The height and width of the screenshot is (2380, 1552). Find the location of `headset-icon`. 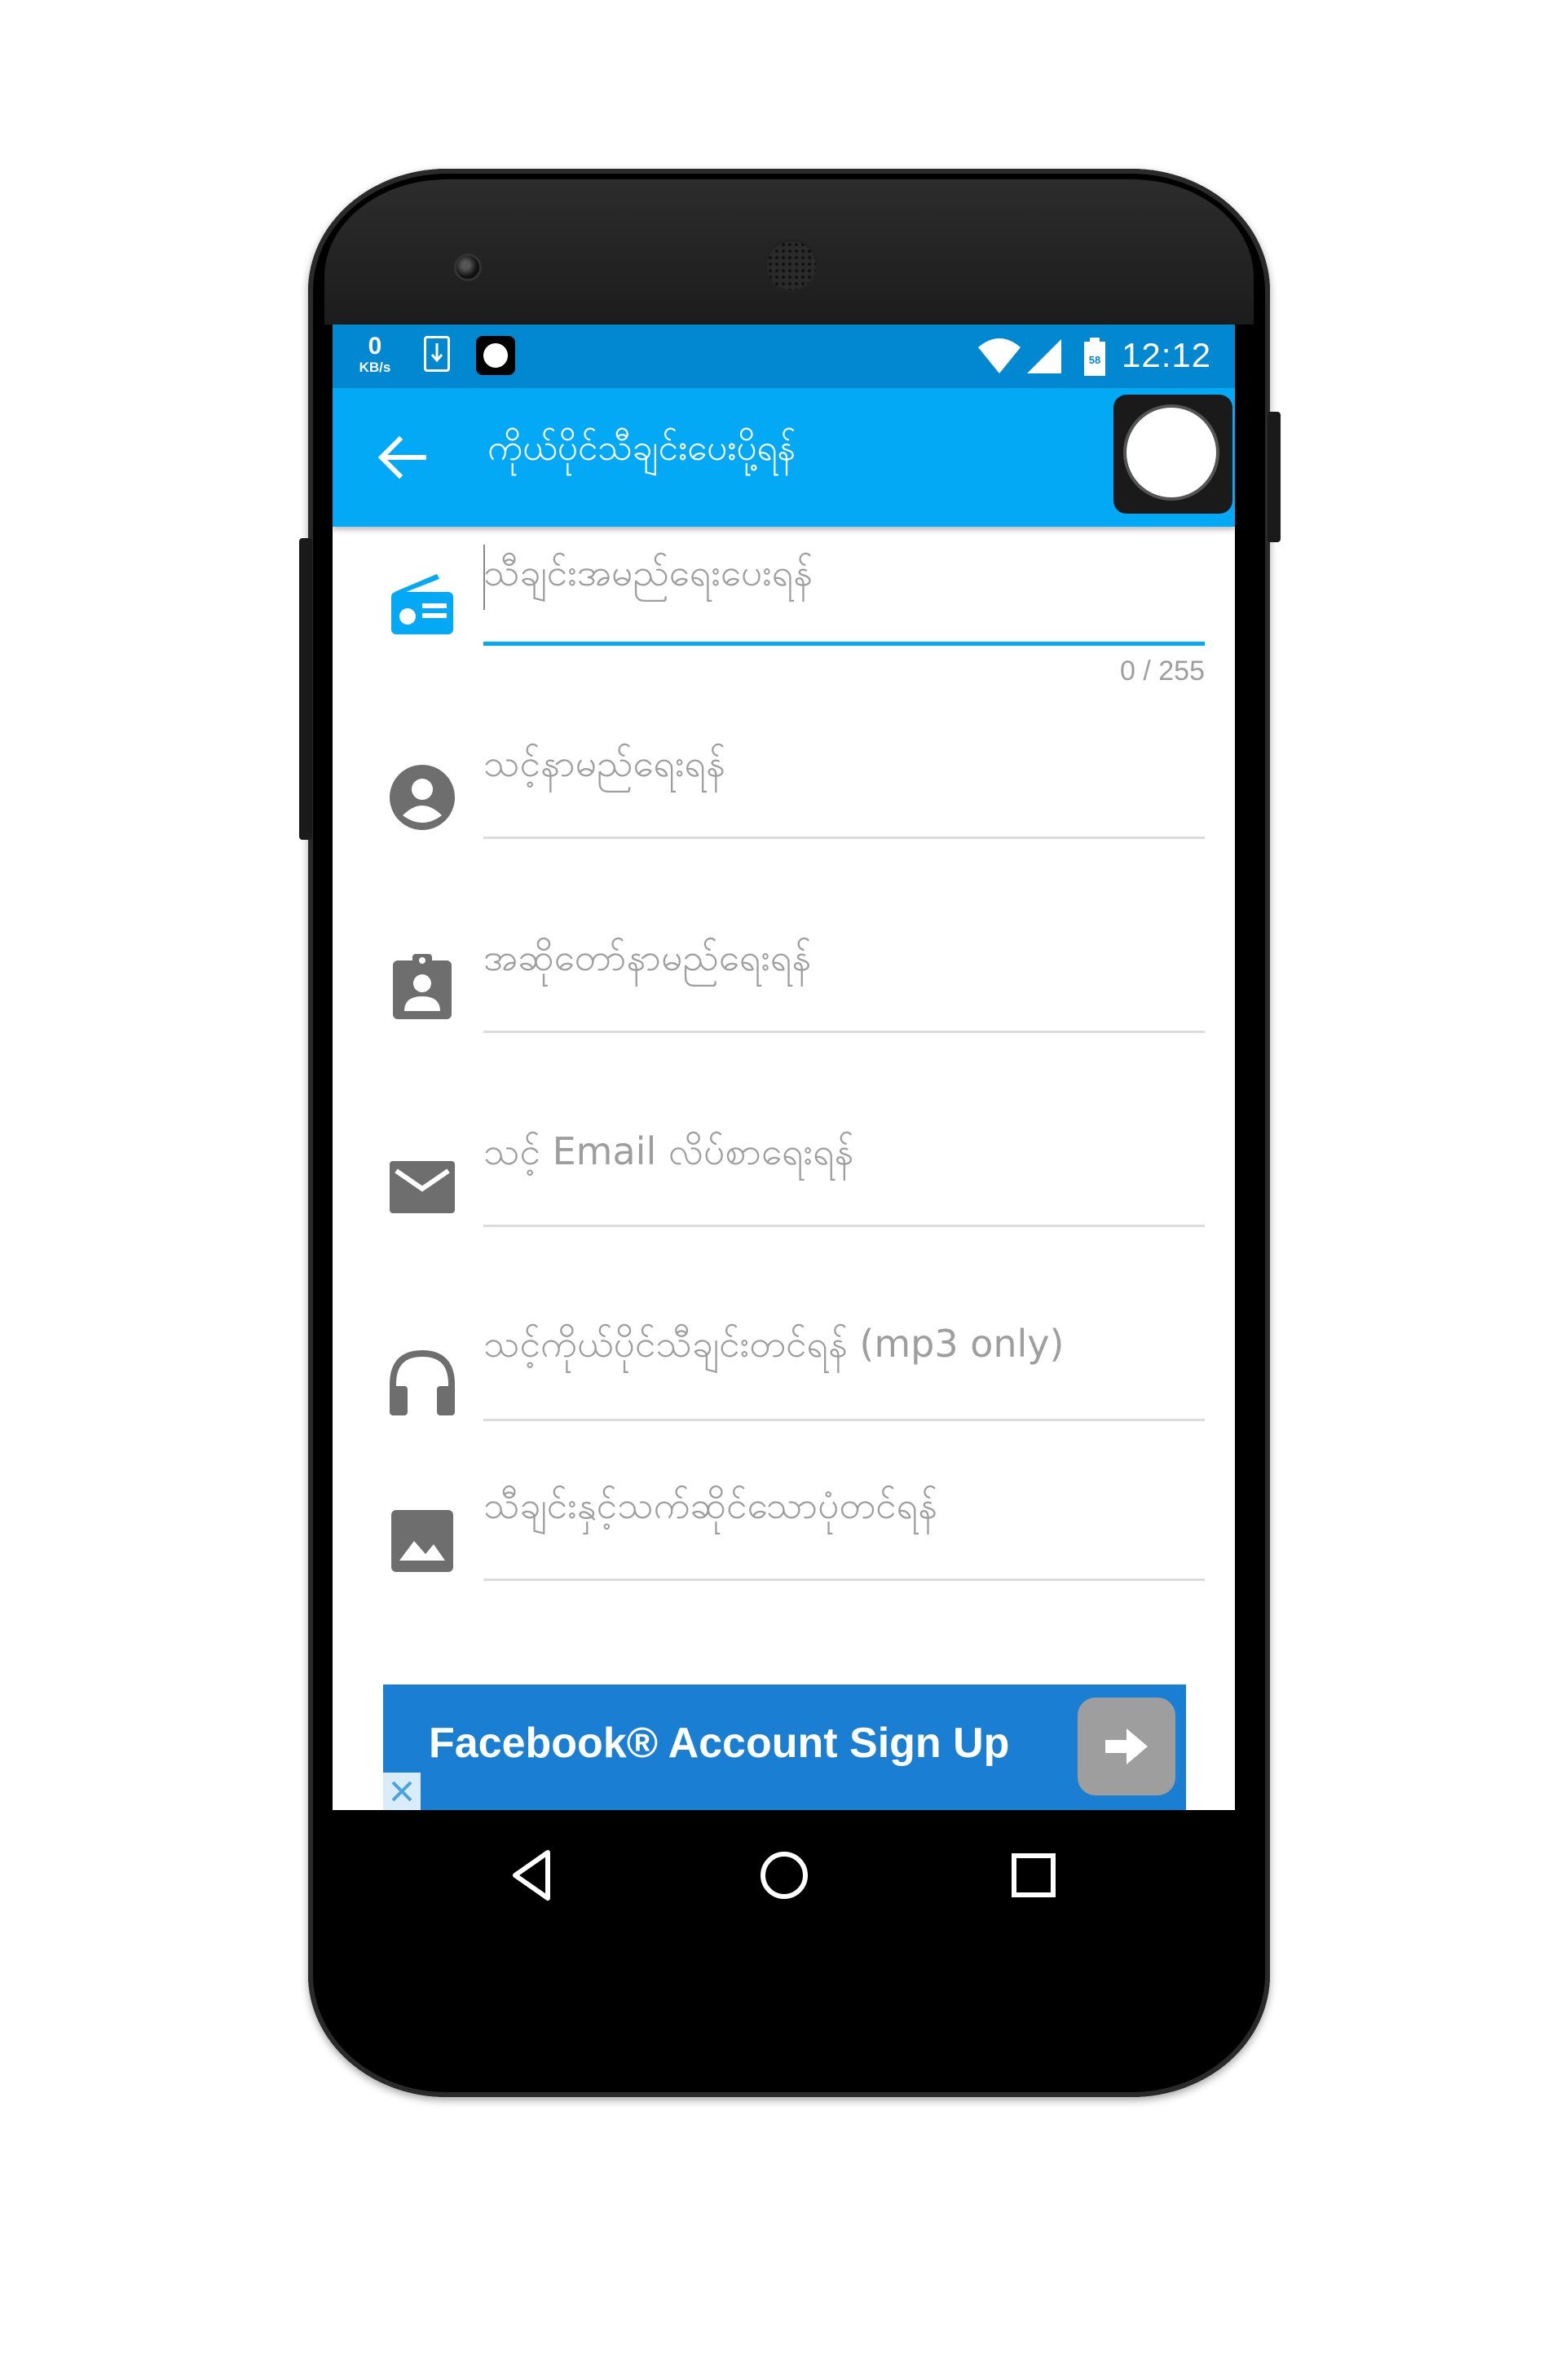

headset-icon is located at coordinates (423, 1382).